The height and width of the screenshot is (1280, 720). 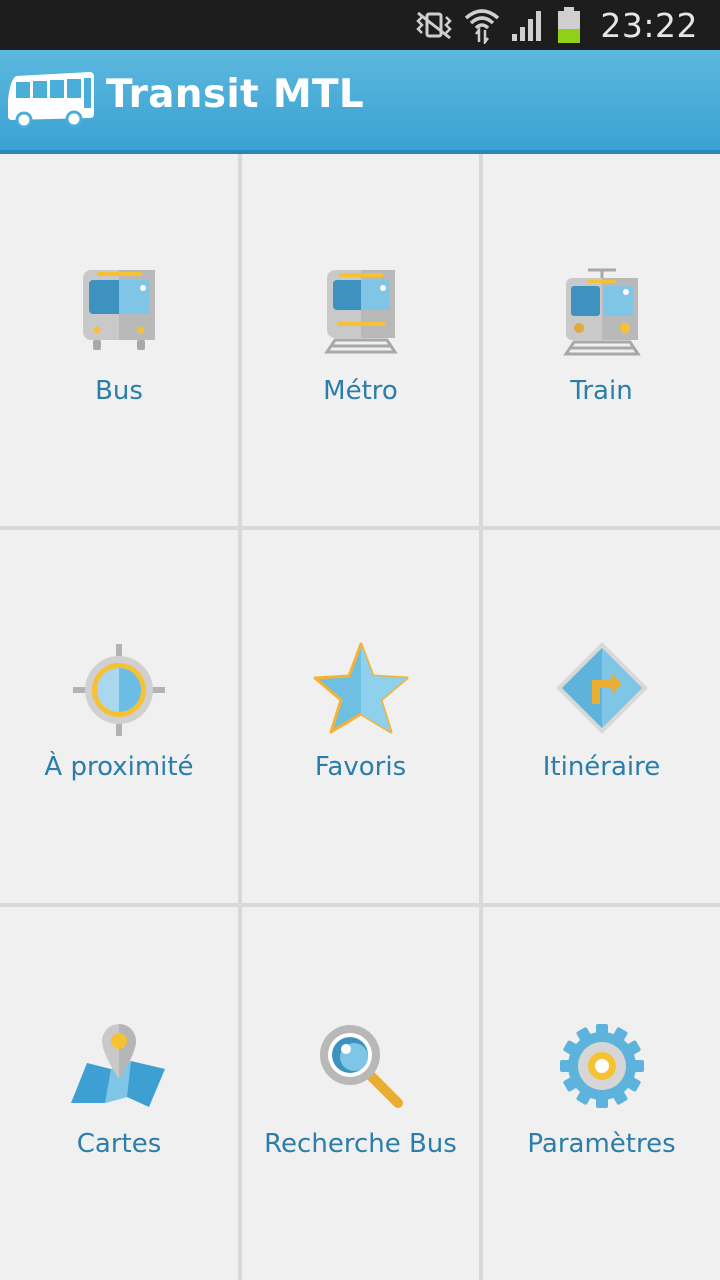 I want to click on route-sign-icon, so click(x=601, y=688).